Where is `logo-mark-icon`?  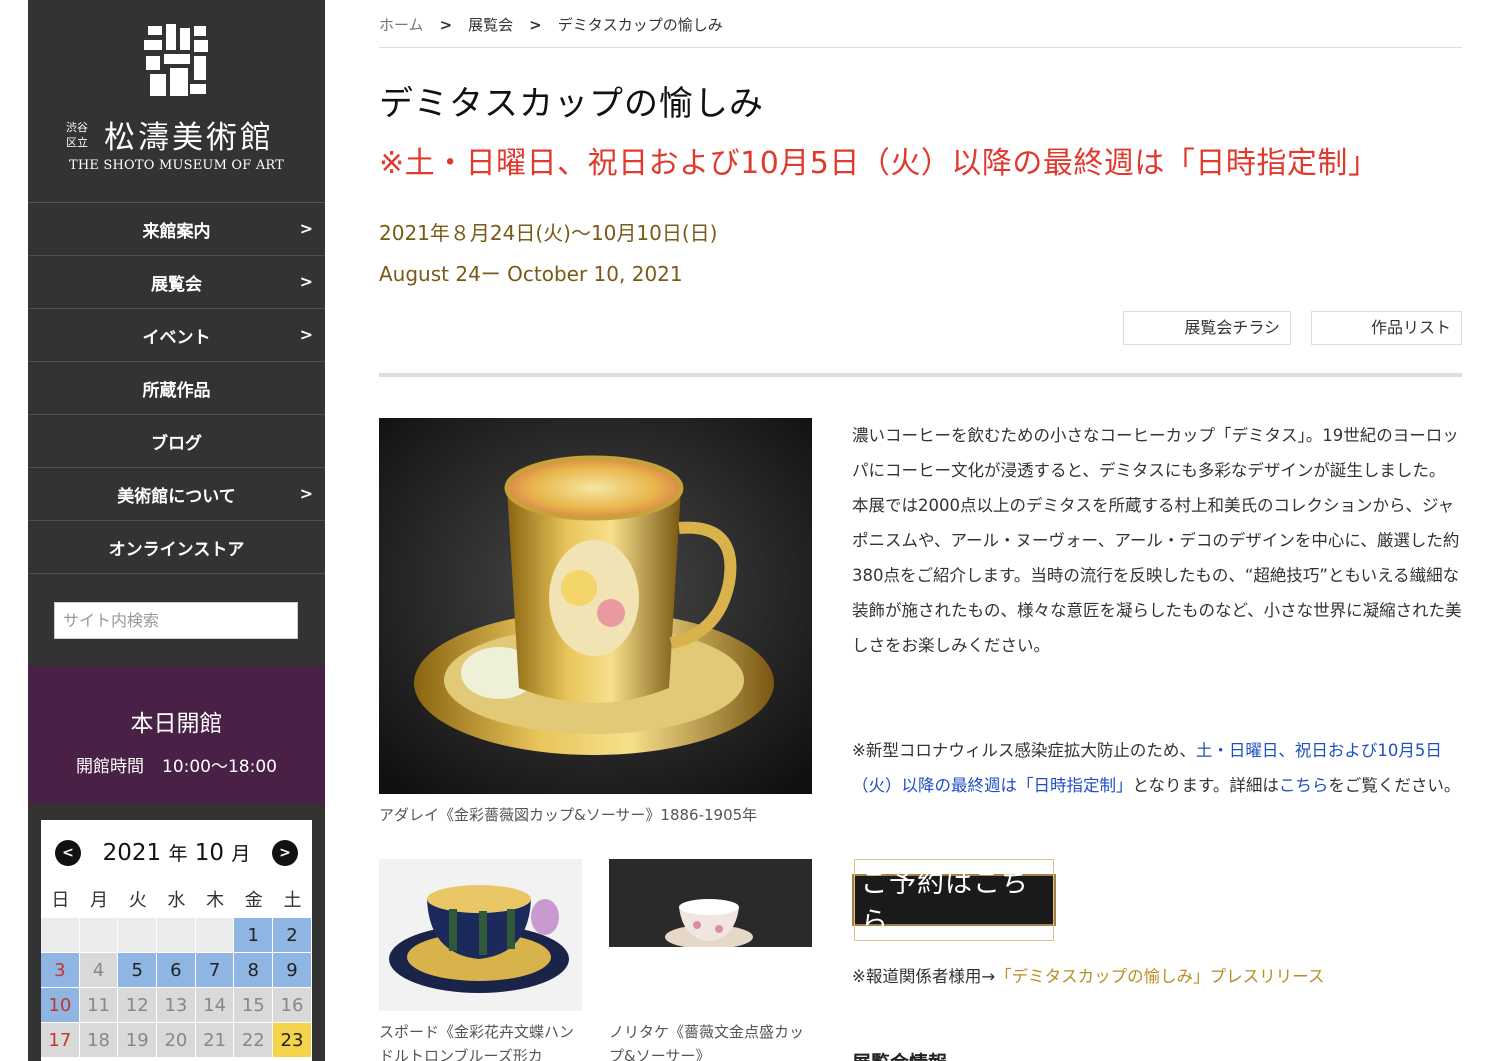
logo-mark-icon is located at coordinates (176, 60).